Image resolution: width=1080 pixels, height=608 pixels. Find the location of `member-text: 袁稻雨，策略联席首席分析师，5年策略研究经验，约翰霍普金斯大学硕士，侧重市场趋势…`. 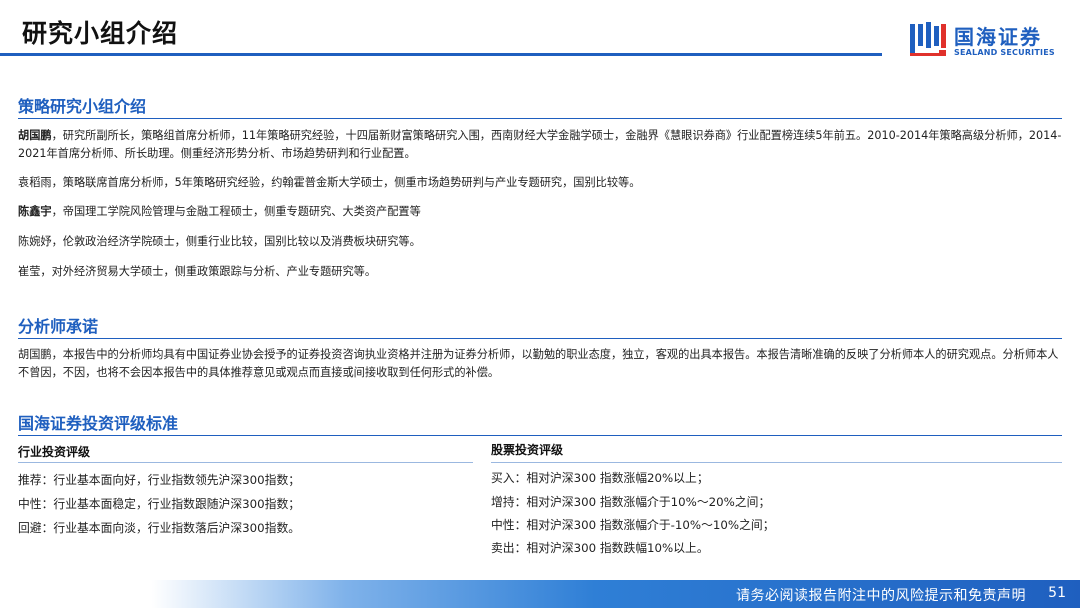

member-text: 袁稻雨，策略联席首席分析师，5年策略研究经验，约翰霍普金斯大学硕士，侧重市场趋势… is located at coordinates (329, 182).